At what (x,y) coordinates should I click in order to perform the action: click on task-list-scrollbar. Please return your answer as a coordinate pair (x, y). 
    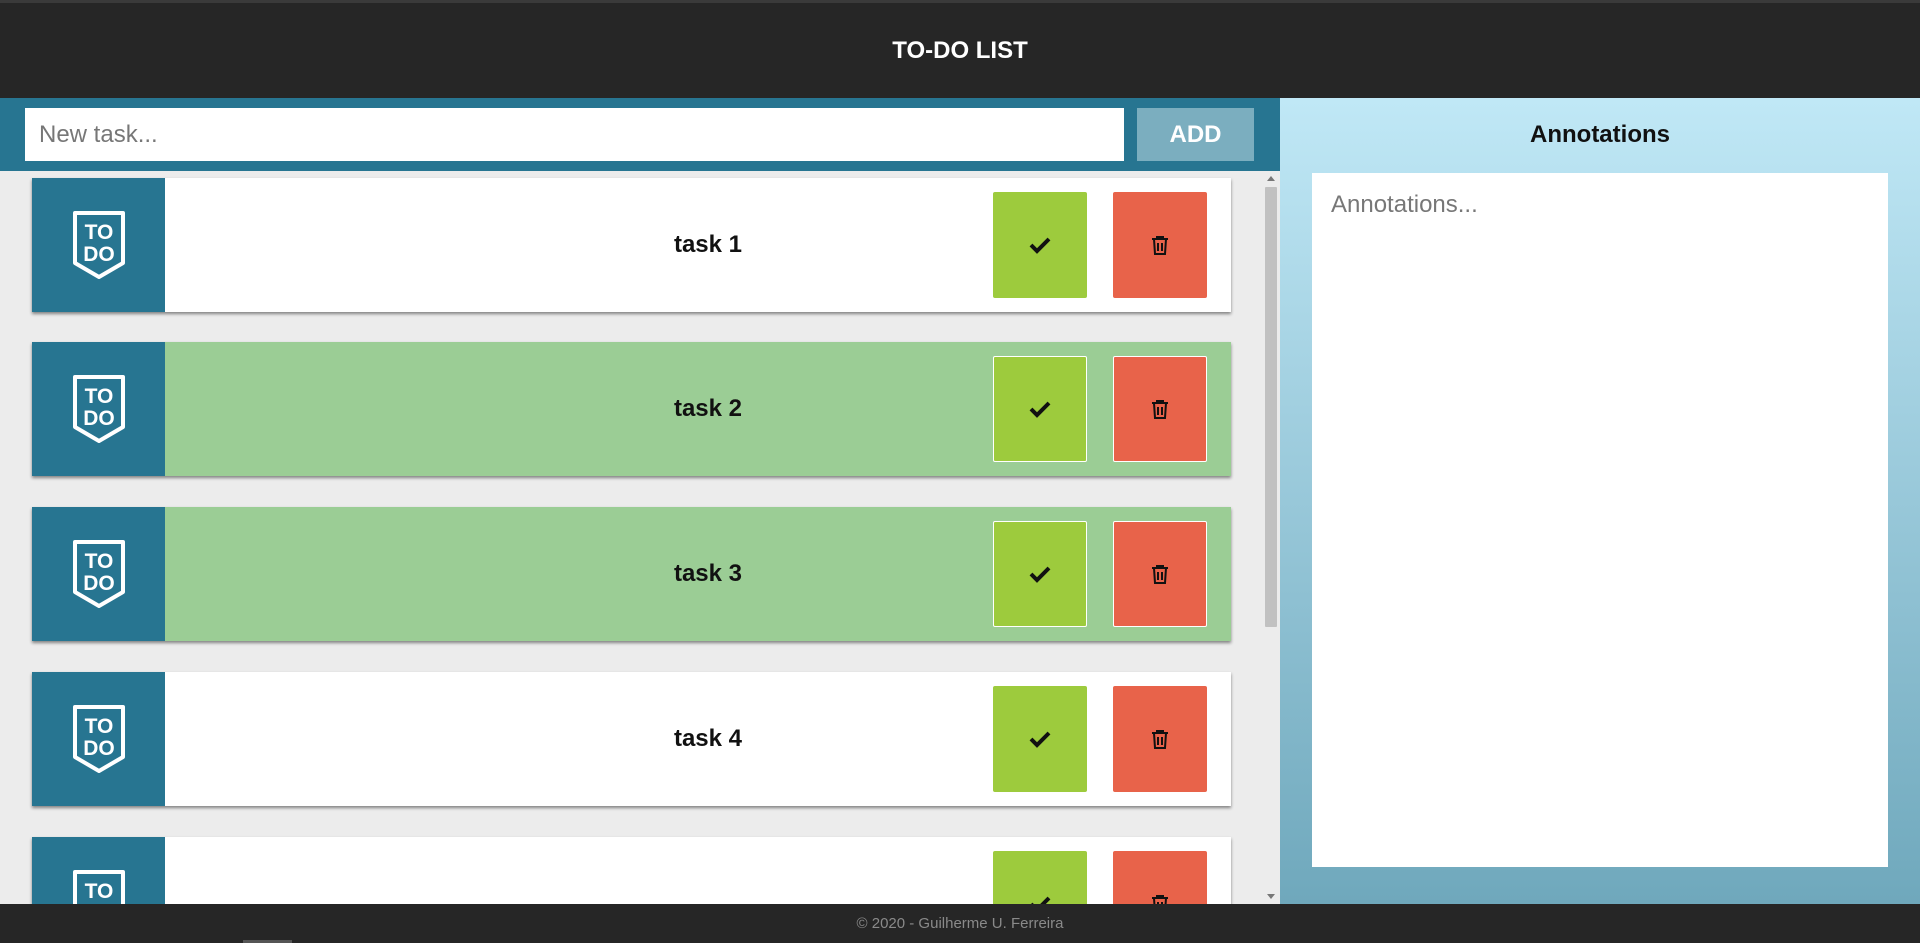
    Looking at the image, I should click on (1271, 537).